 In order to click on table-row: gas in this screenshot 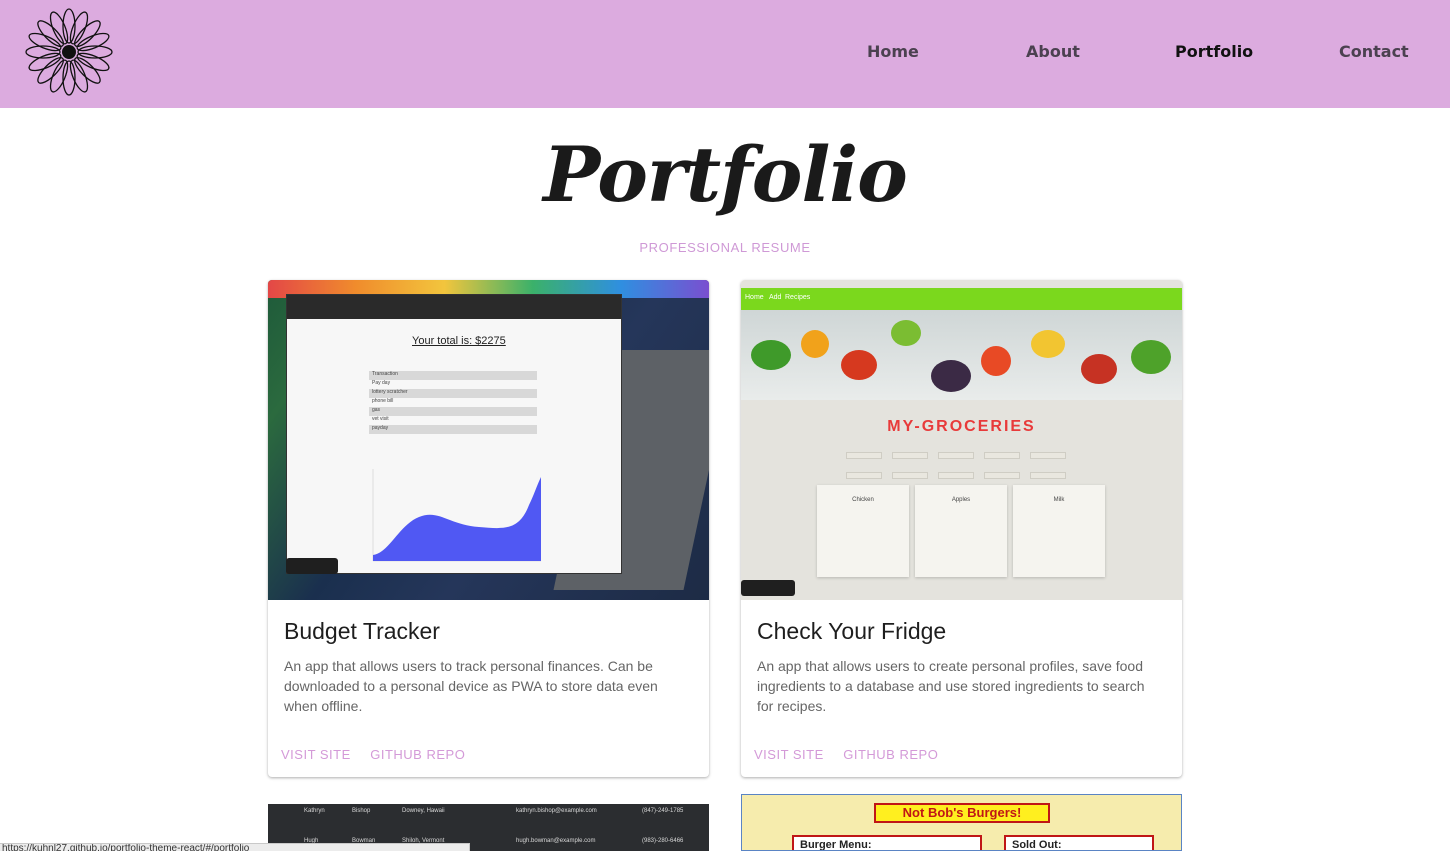, I will do `click(453, 411)`.